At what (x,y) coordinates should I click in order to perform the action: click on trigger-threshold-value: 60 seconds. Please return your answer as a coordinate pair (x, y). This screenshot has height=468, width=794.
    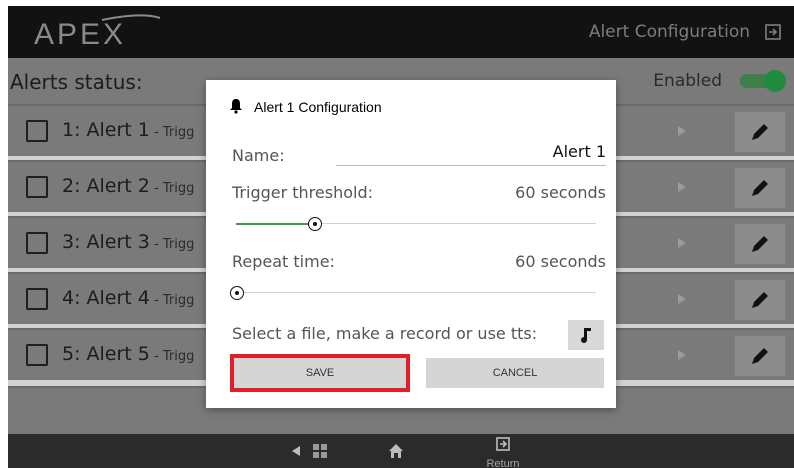
    Looking at the image, I should click on (560, 192).